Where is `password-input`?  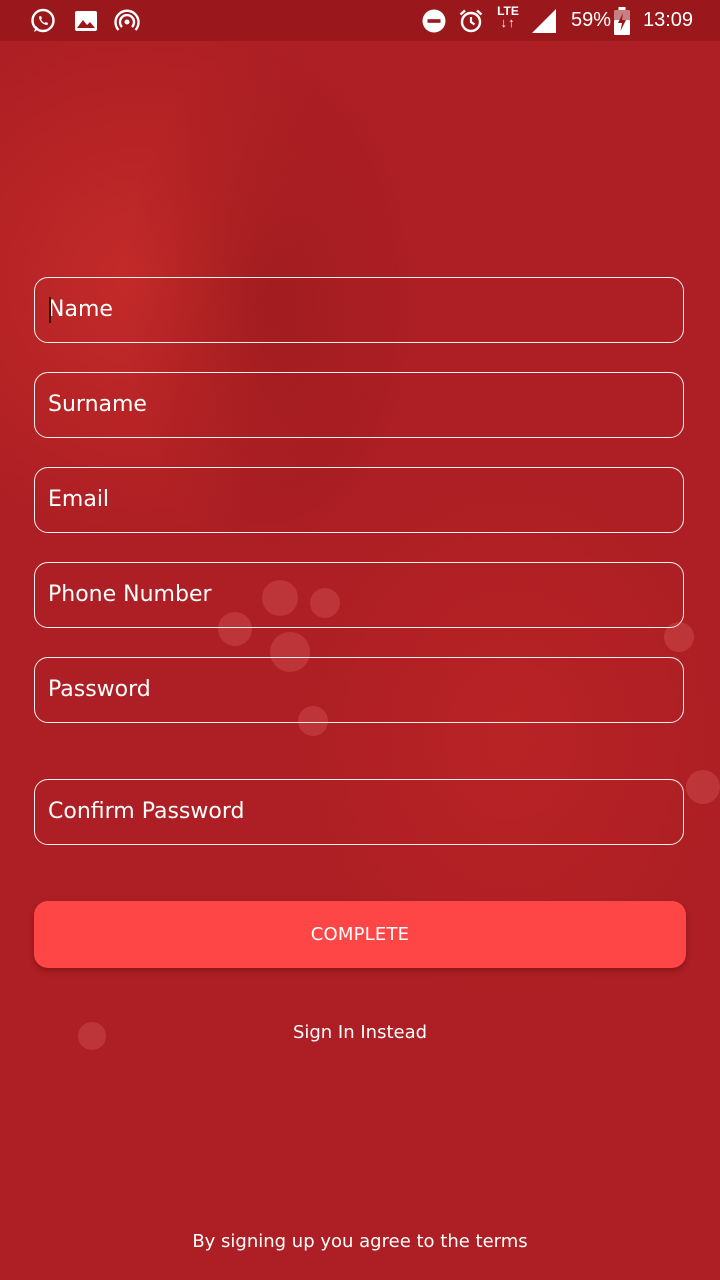
password-input is located at coordinates (358, 689).